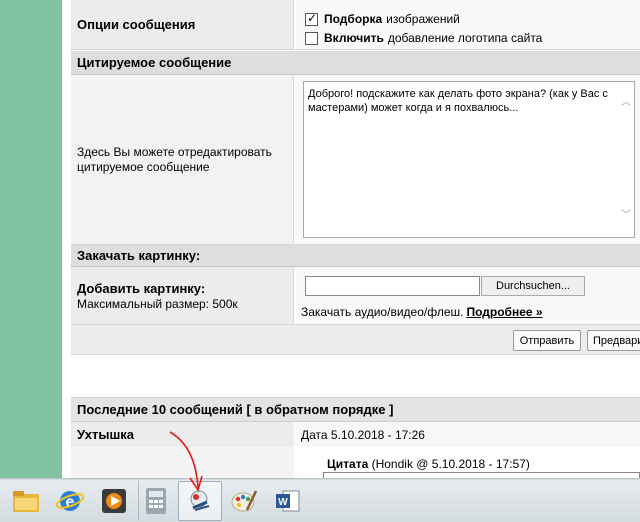 This screenshot has width=640, height=522. I want to click on quote-word: Цитата, so click(348, 464).